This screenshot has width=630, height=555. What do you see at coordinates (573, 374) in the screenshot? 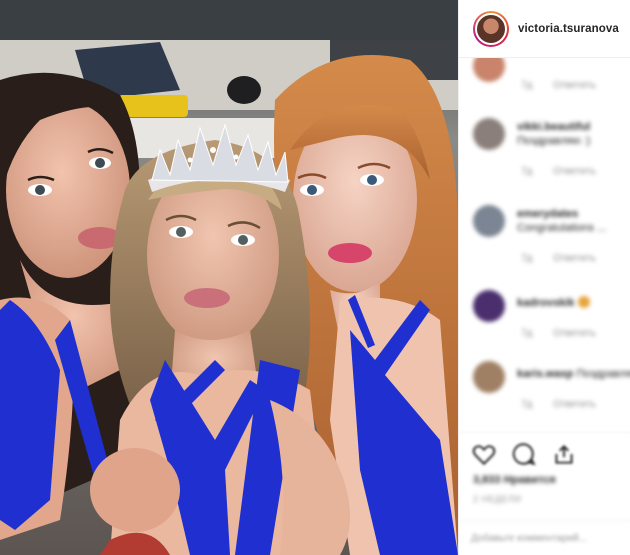
I see `comment-text: karis.wasp Поздравляю` at bounding box center [573, 374].